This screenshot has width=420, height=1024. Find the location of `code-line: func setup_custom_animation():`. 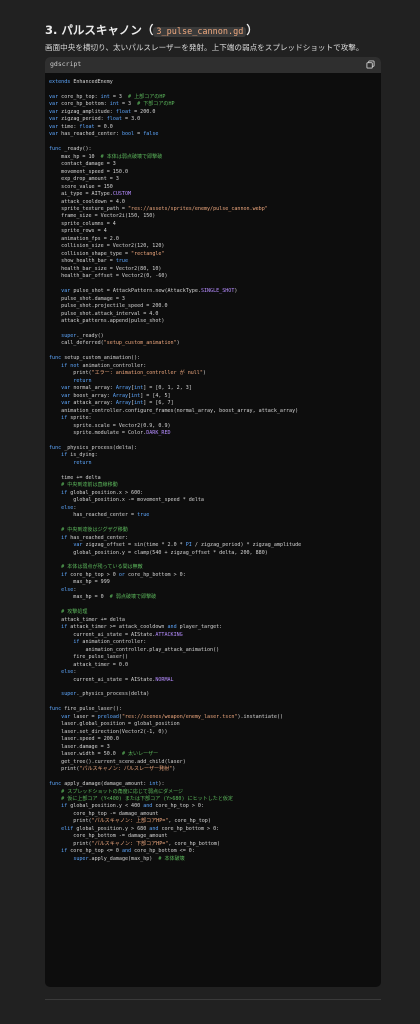

code-line: func setup_custom_animation(): is located at coordinates (95, 358).